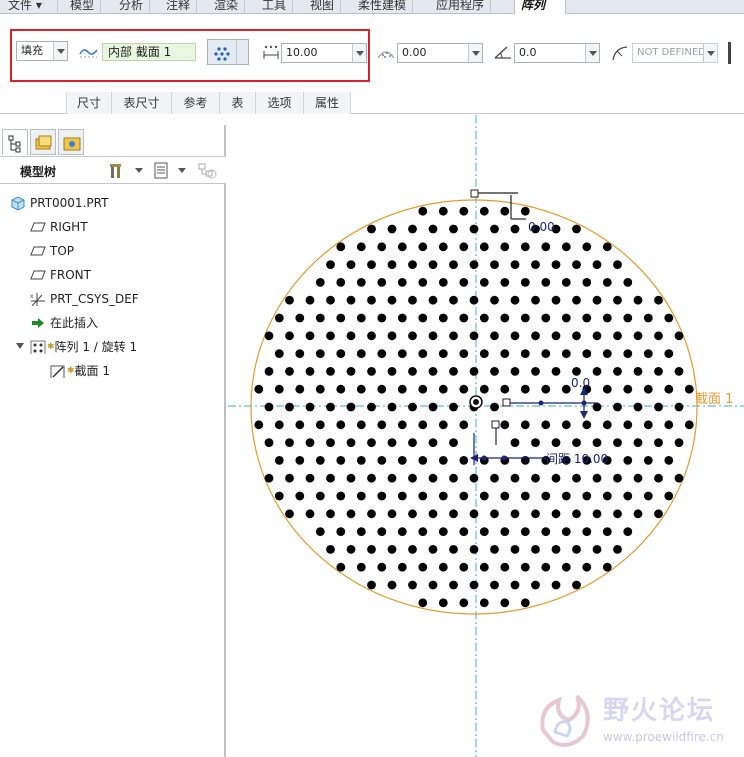 The height and width of the screenshot is (757, 744). What do you see at coordinates (474, 193) in the screenshot?
I see `drag-handle` at bounding box center [474, 193].